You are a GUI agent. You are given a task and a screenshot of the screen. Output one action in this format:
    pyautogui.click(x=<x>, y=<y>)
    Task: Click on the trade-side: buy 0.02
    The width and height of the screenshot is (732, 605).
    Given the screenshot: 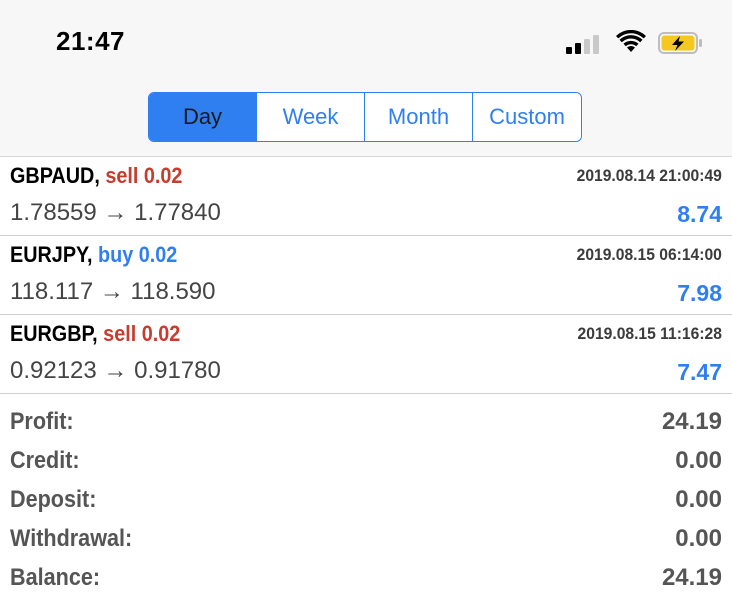 What is the action you would take?
    pyautogui.click(x=138, y=254)
    